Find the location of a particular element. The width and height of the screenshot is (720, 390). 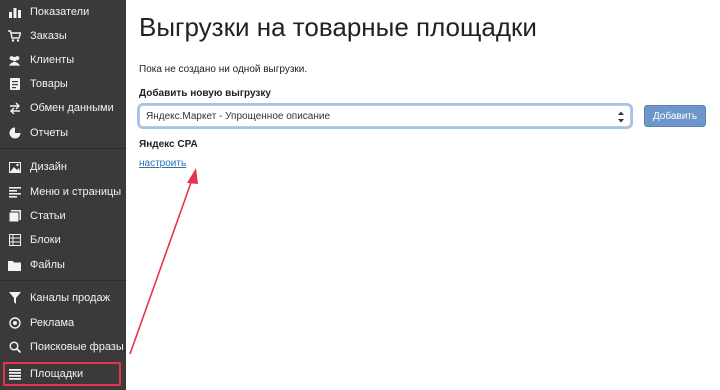

sidebar-item-orders: Заказы is located at coordinates (63, 36).